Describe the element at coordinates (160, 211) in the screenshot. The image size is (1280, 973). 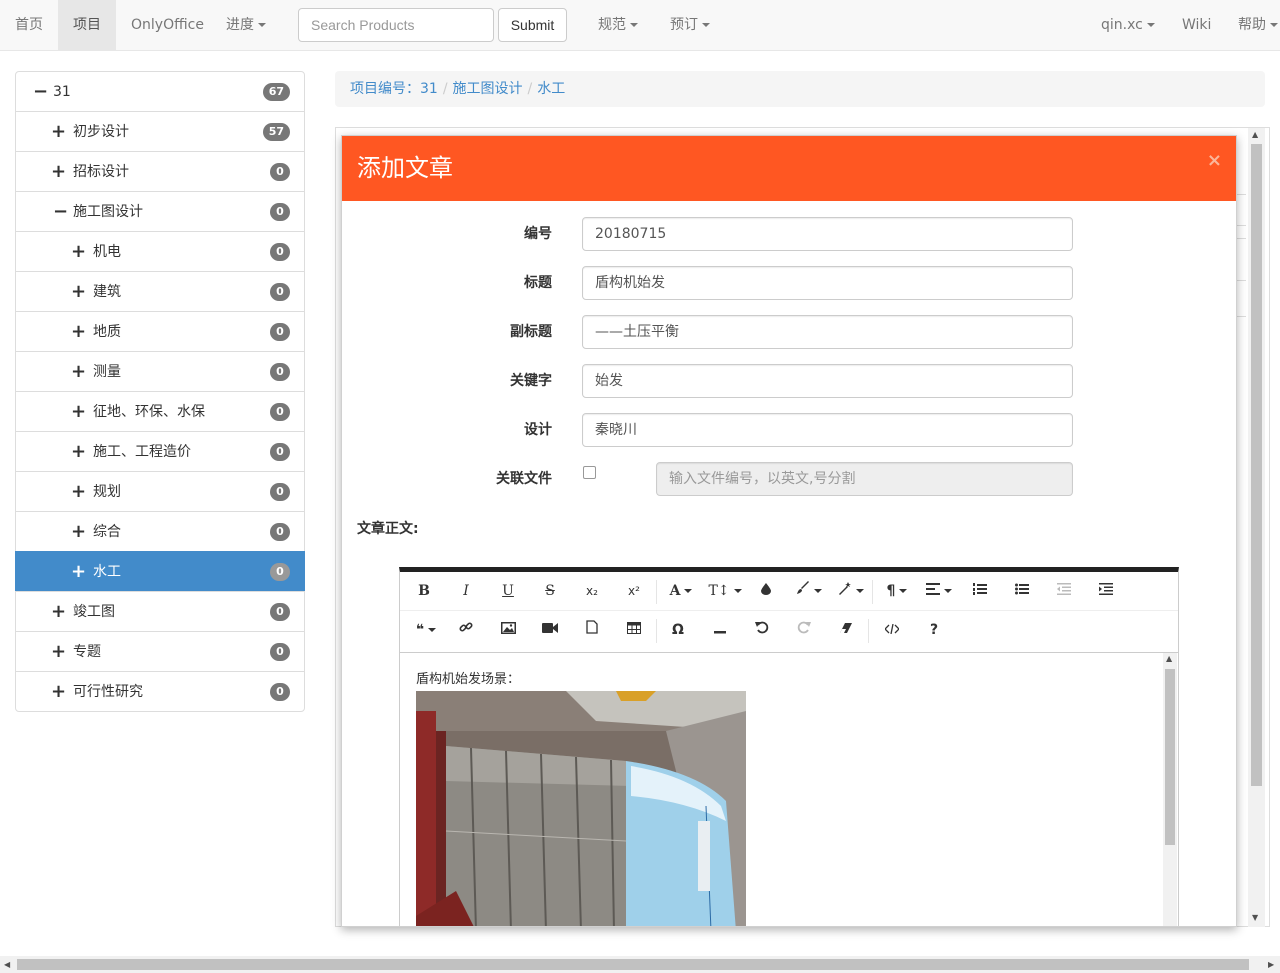
I see `tree-item-construction-drawing: − 施工图设计 0` at that location.